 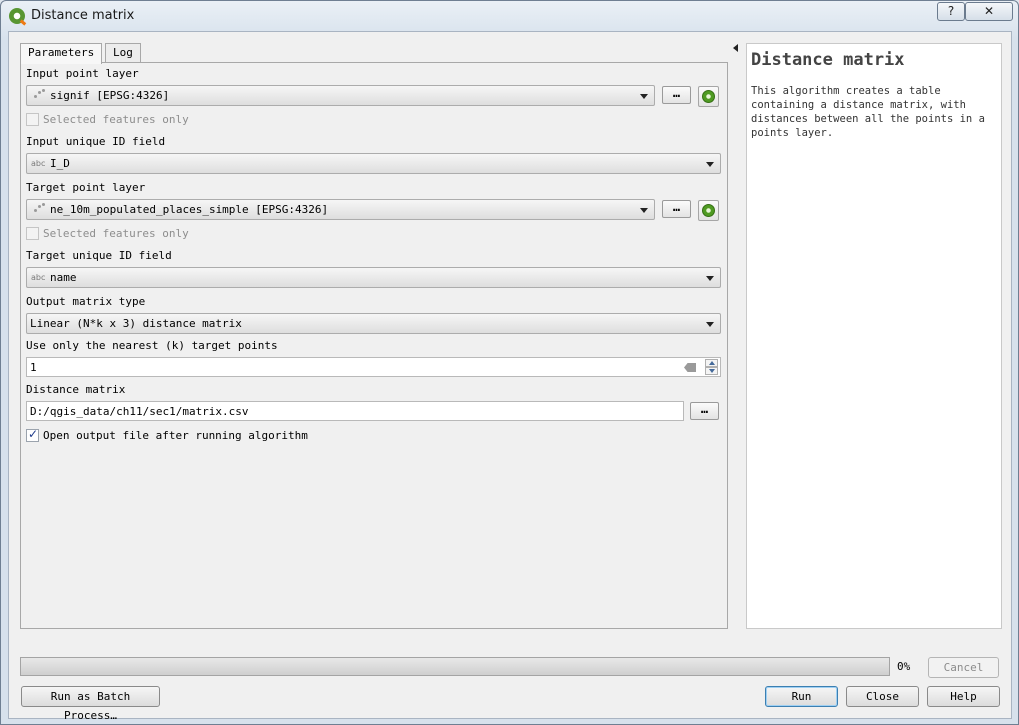 I want to click on help-title: Distance matrix, so click(x=828, y=60).